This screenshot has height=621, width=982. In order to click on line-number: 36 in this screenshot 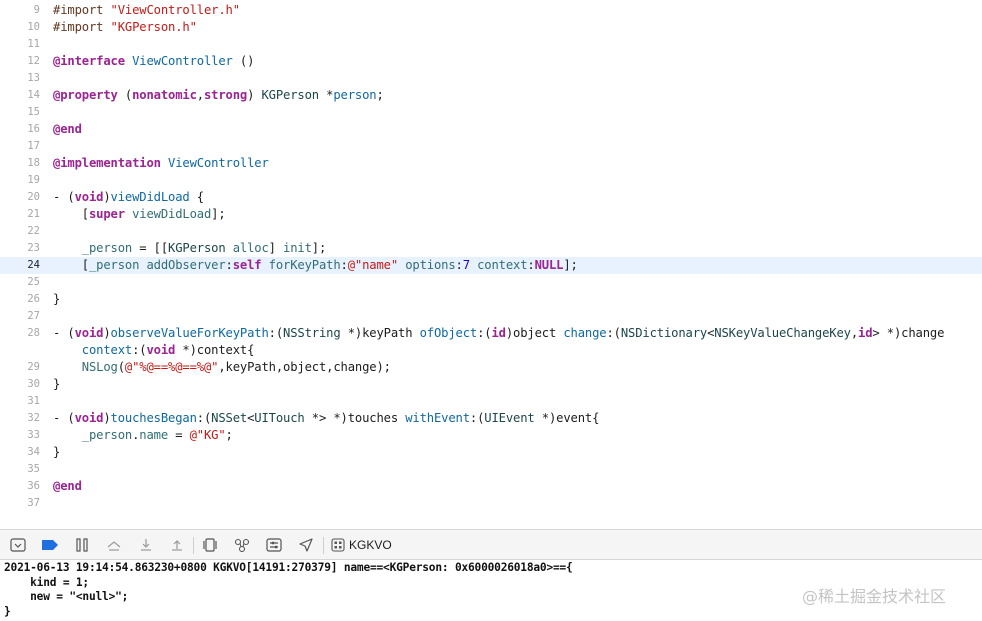, I will do `click(33, 486)`.